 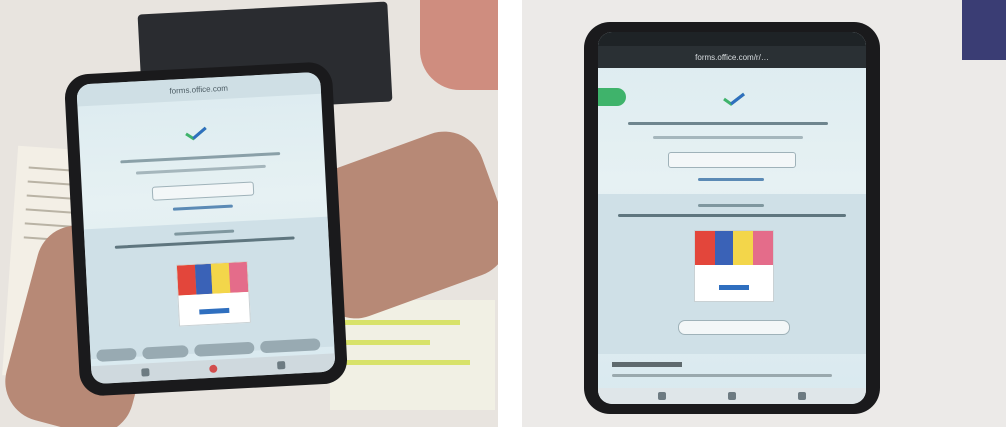 What do you see at coordinates (722, 375) in the screenshot?
I see `footer-text` at bounding box center [722, 375].